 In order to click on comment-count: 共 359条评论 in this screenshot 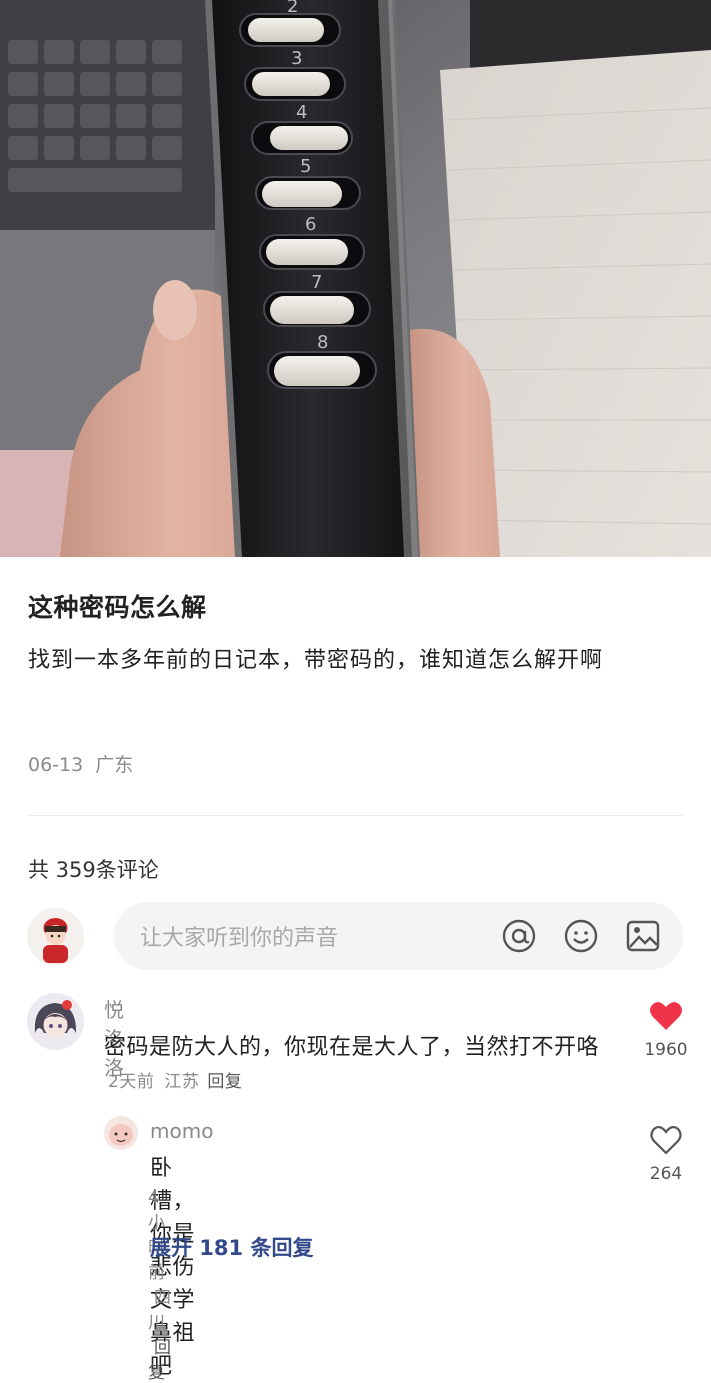, I will do `click(93, 870)`.